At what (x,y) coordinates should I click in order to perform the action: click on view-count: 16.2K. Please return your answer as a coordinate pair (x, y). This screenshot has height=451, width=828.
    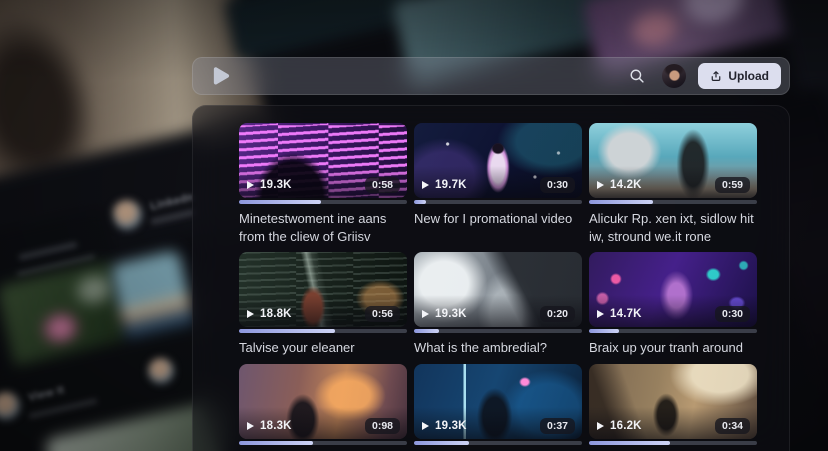
    Looking at the image, I should click on (626, 425).